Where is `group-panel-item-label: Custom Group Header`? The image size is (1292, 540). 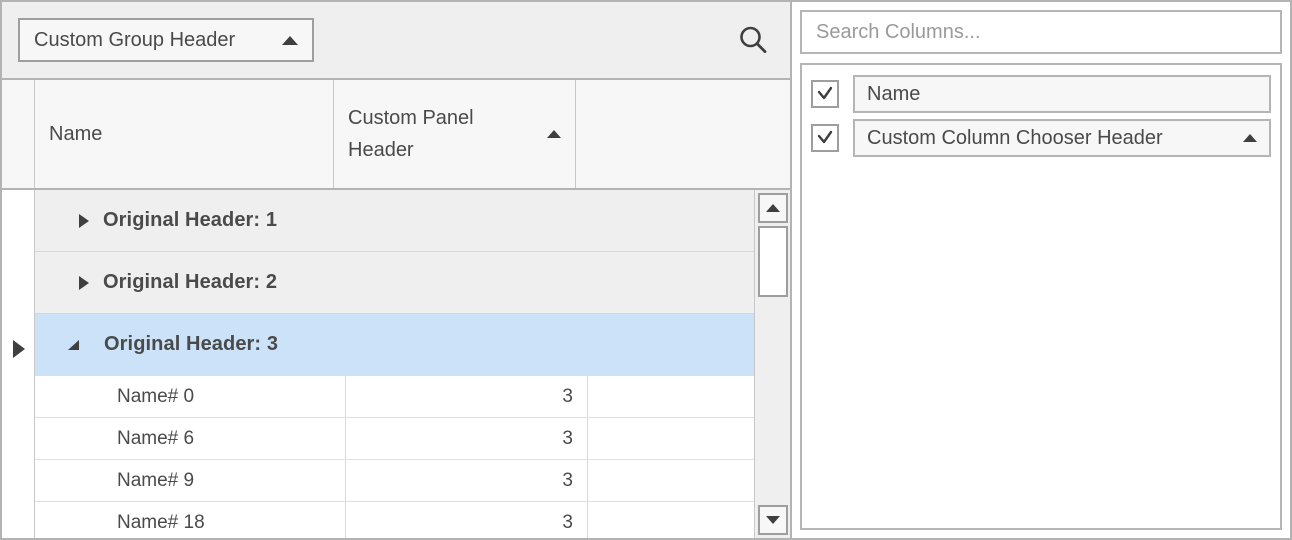 group-panel-item-label: Custom Group Header is located at coordinates (135, 39).